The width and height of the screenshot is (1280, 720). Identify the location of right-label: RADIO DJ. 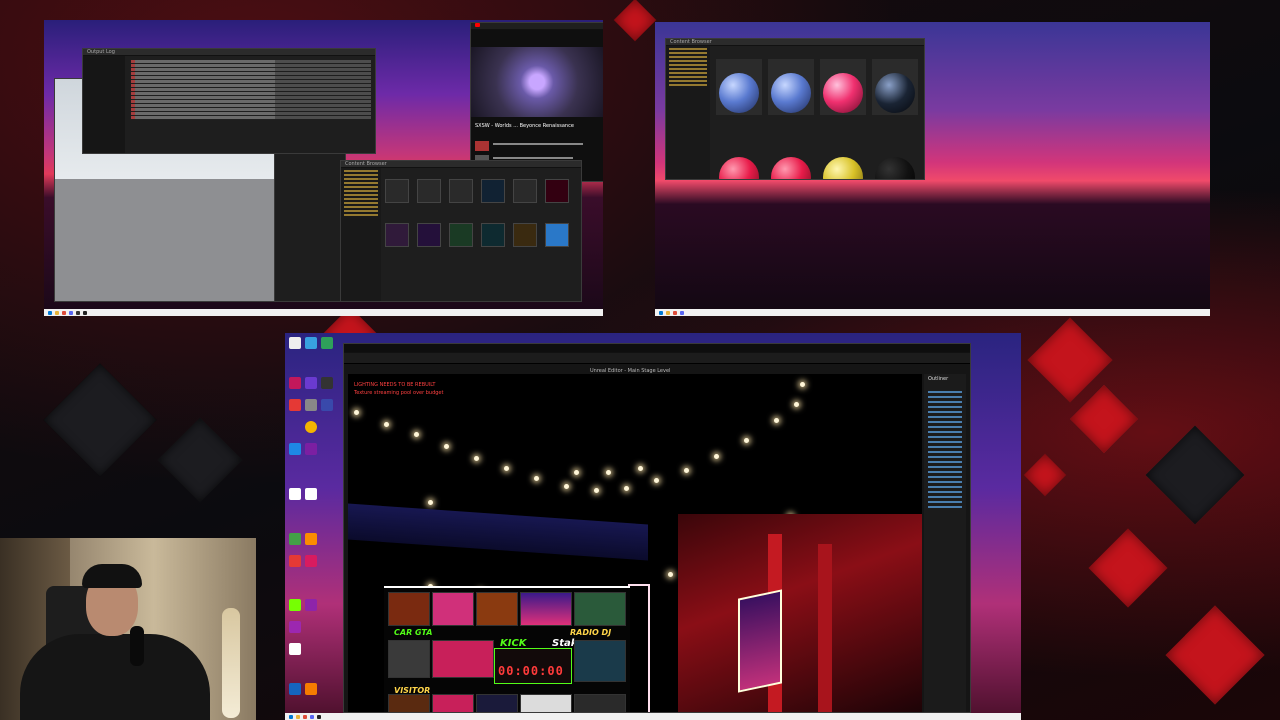
(591, 632).